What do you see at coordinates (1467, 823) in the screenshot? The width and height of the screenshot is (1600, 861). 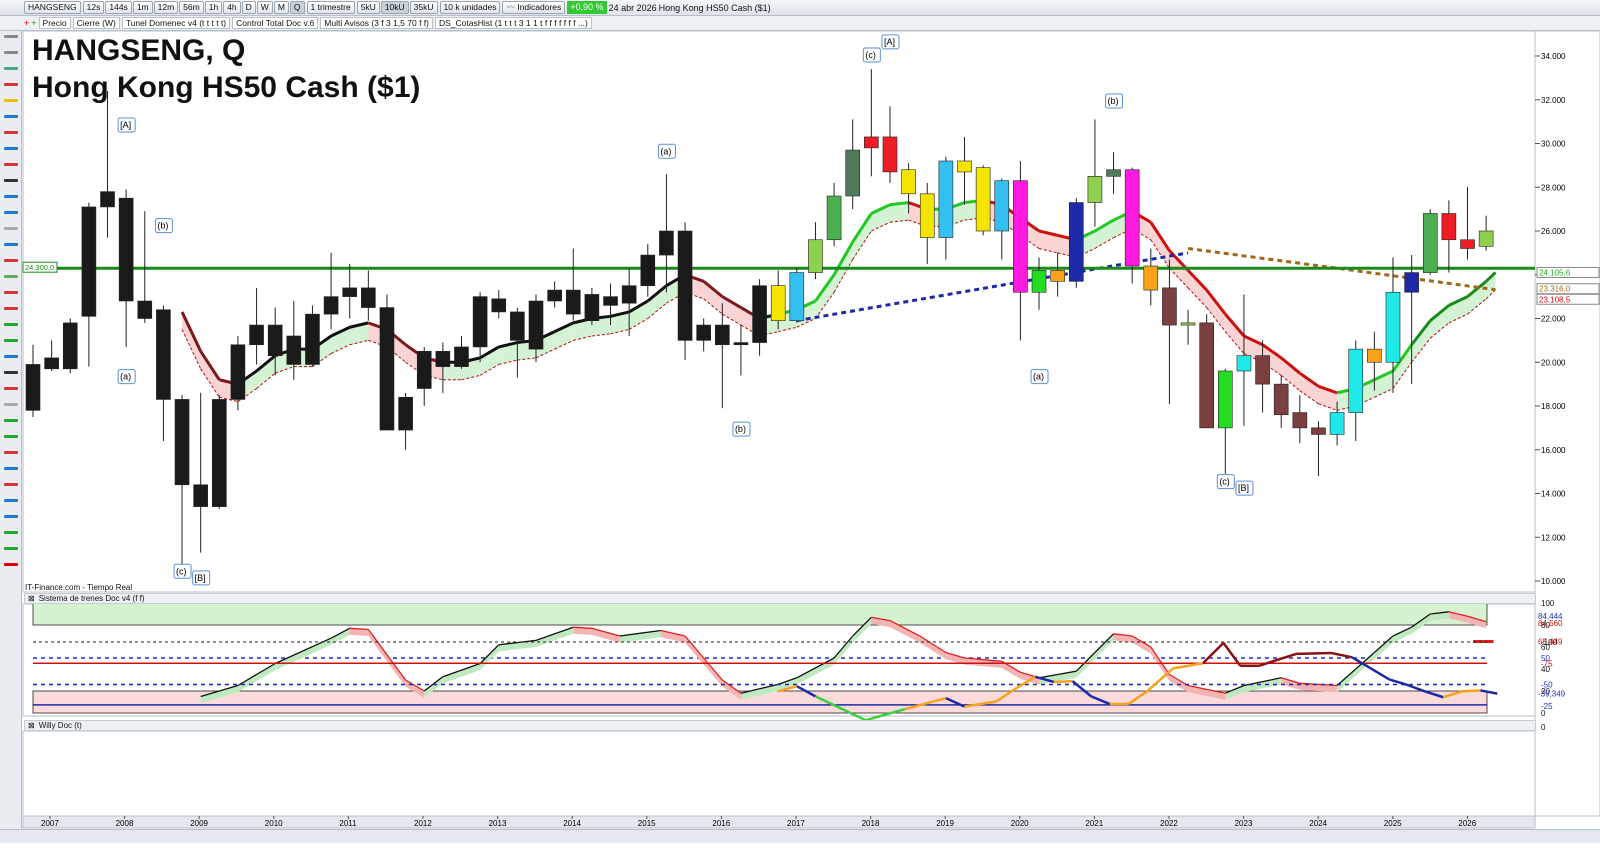 I see `x-tick-label: 2026` at bounding box center [1467, 823].